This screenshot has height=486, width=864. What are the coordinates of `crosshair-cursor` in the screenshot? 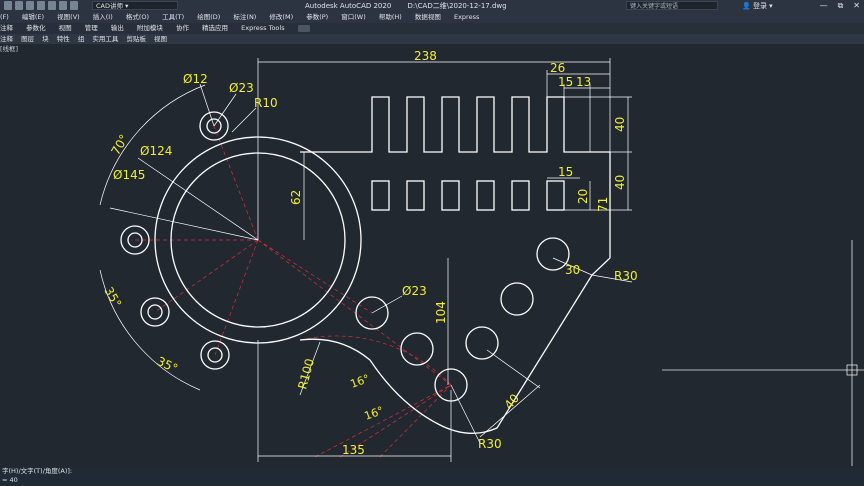 It's located at (763, 353).